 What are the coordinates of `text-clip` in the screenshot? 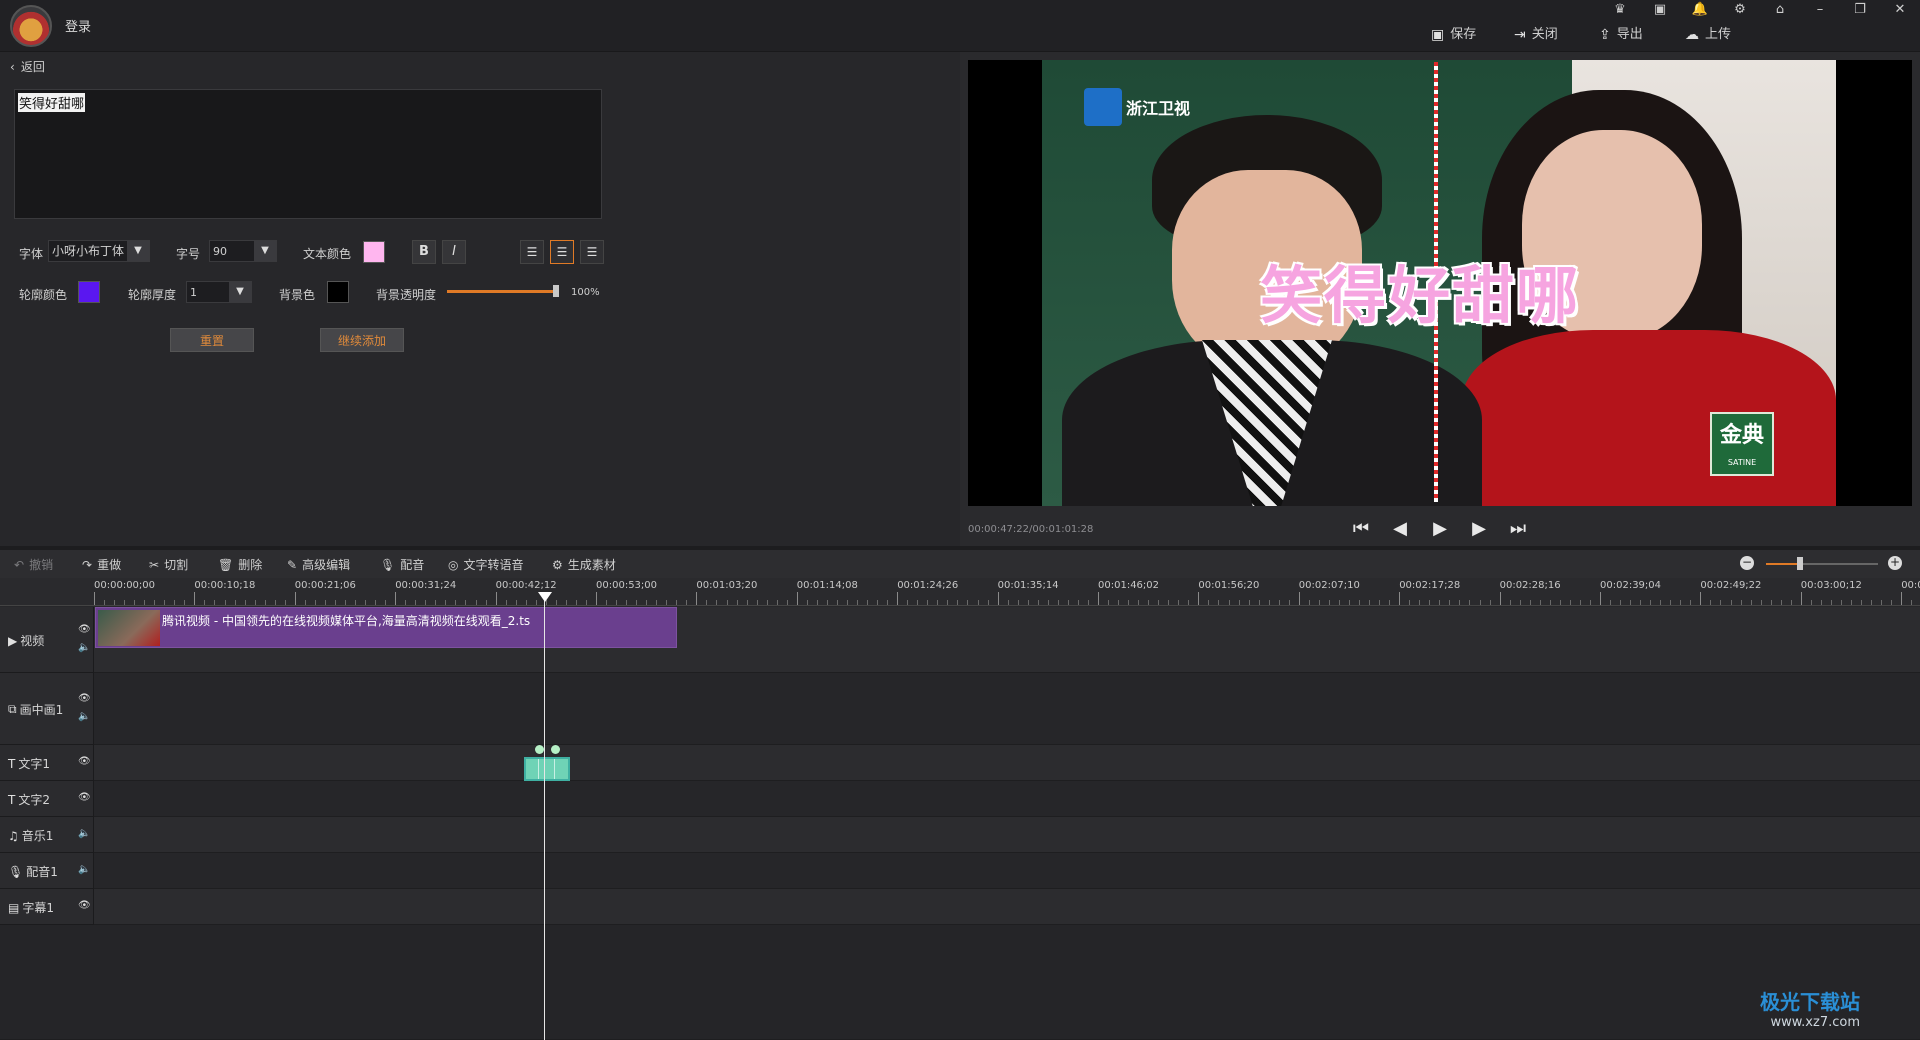 It's located at (547, 769).